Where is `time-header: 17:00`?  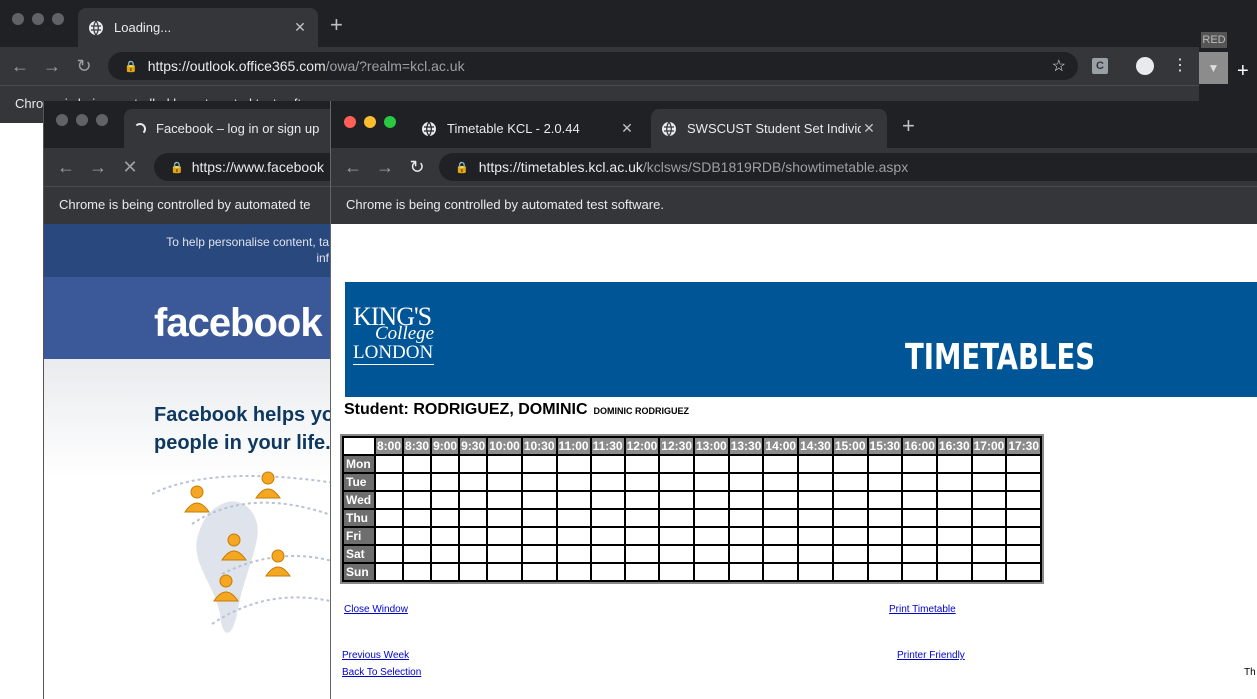
time-header: 17:00 is located at coordinates (989, 446).